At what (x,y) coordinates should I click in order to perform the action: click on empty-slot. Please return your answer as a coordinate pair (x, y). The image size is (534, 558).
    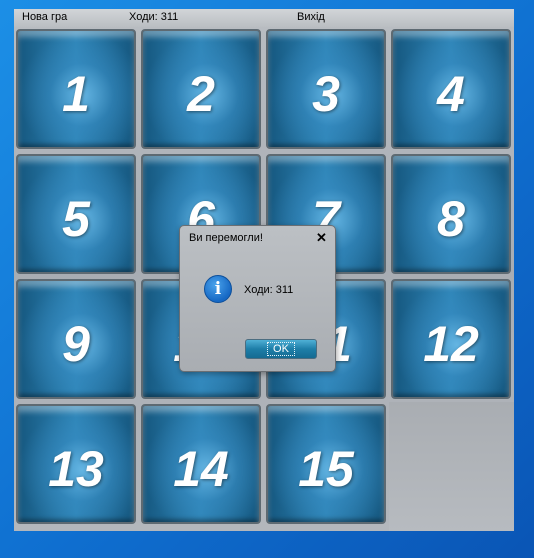
    Looking at the image, I should click on (451, 466).